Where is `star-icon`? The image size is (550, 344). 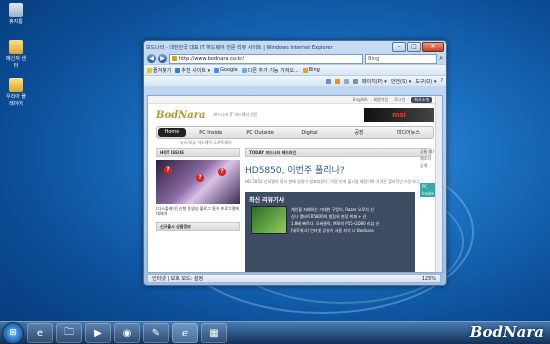 star-icon is located at coordinates (149, 70).